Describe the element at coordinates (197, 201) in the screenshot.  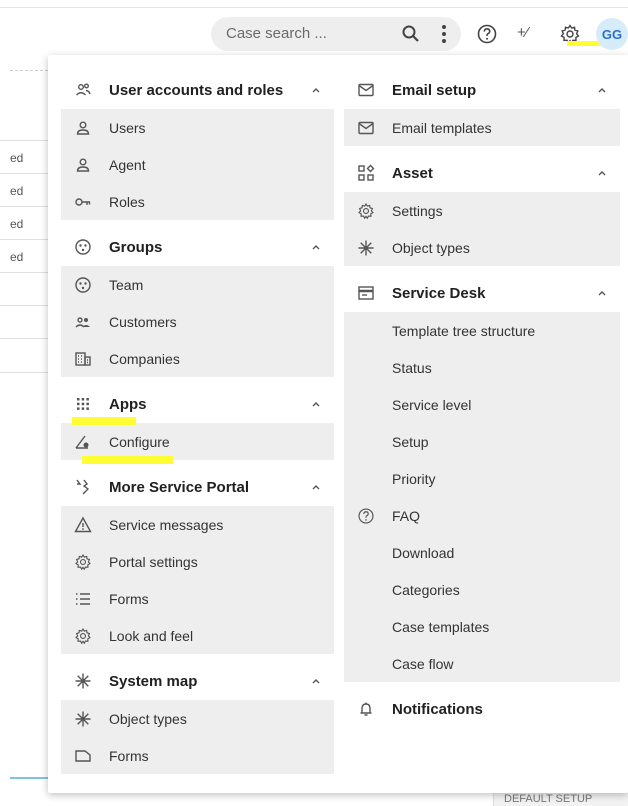
I see `menu-item-roles: Roles` at that location.